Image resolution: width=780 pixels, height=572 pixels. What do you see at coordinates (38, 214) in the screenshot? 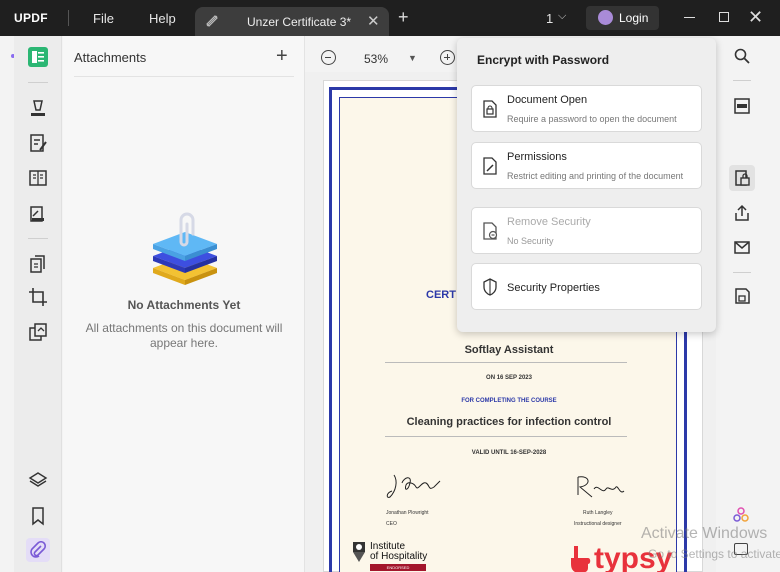
I see `fill-sign-icon` at bounding box center [38, 214].